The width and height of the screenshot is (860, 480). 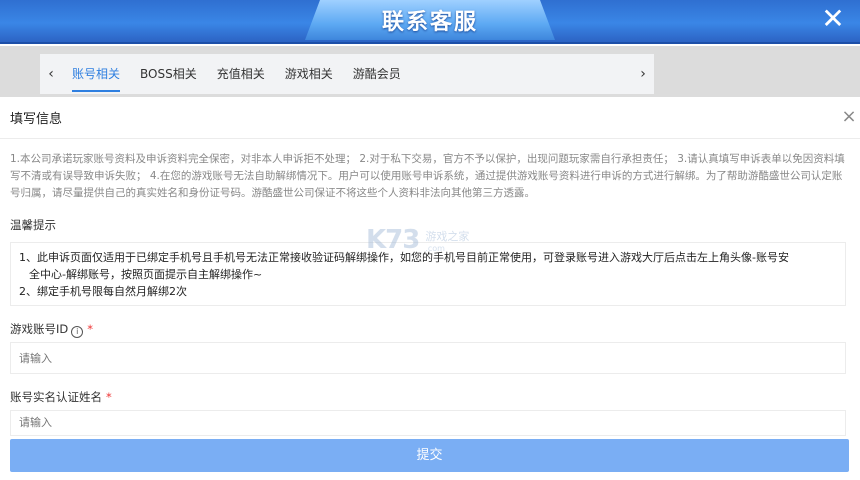 What do you see at coordinates (430, 118) in the screenshot?
I see `modal-header: 填写信息 ×` at bounding box center [430, 118].